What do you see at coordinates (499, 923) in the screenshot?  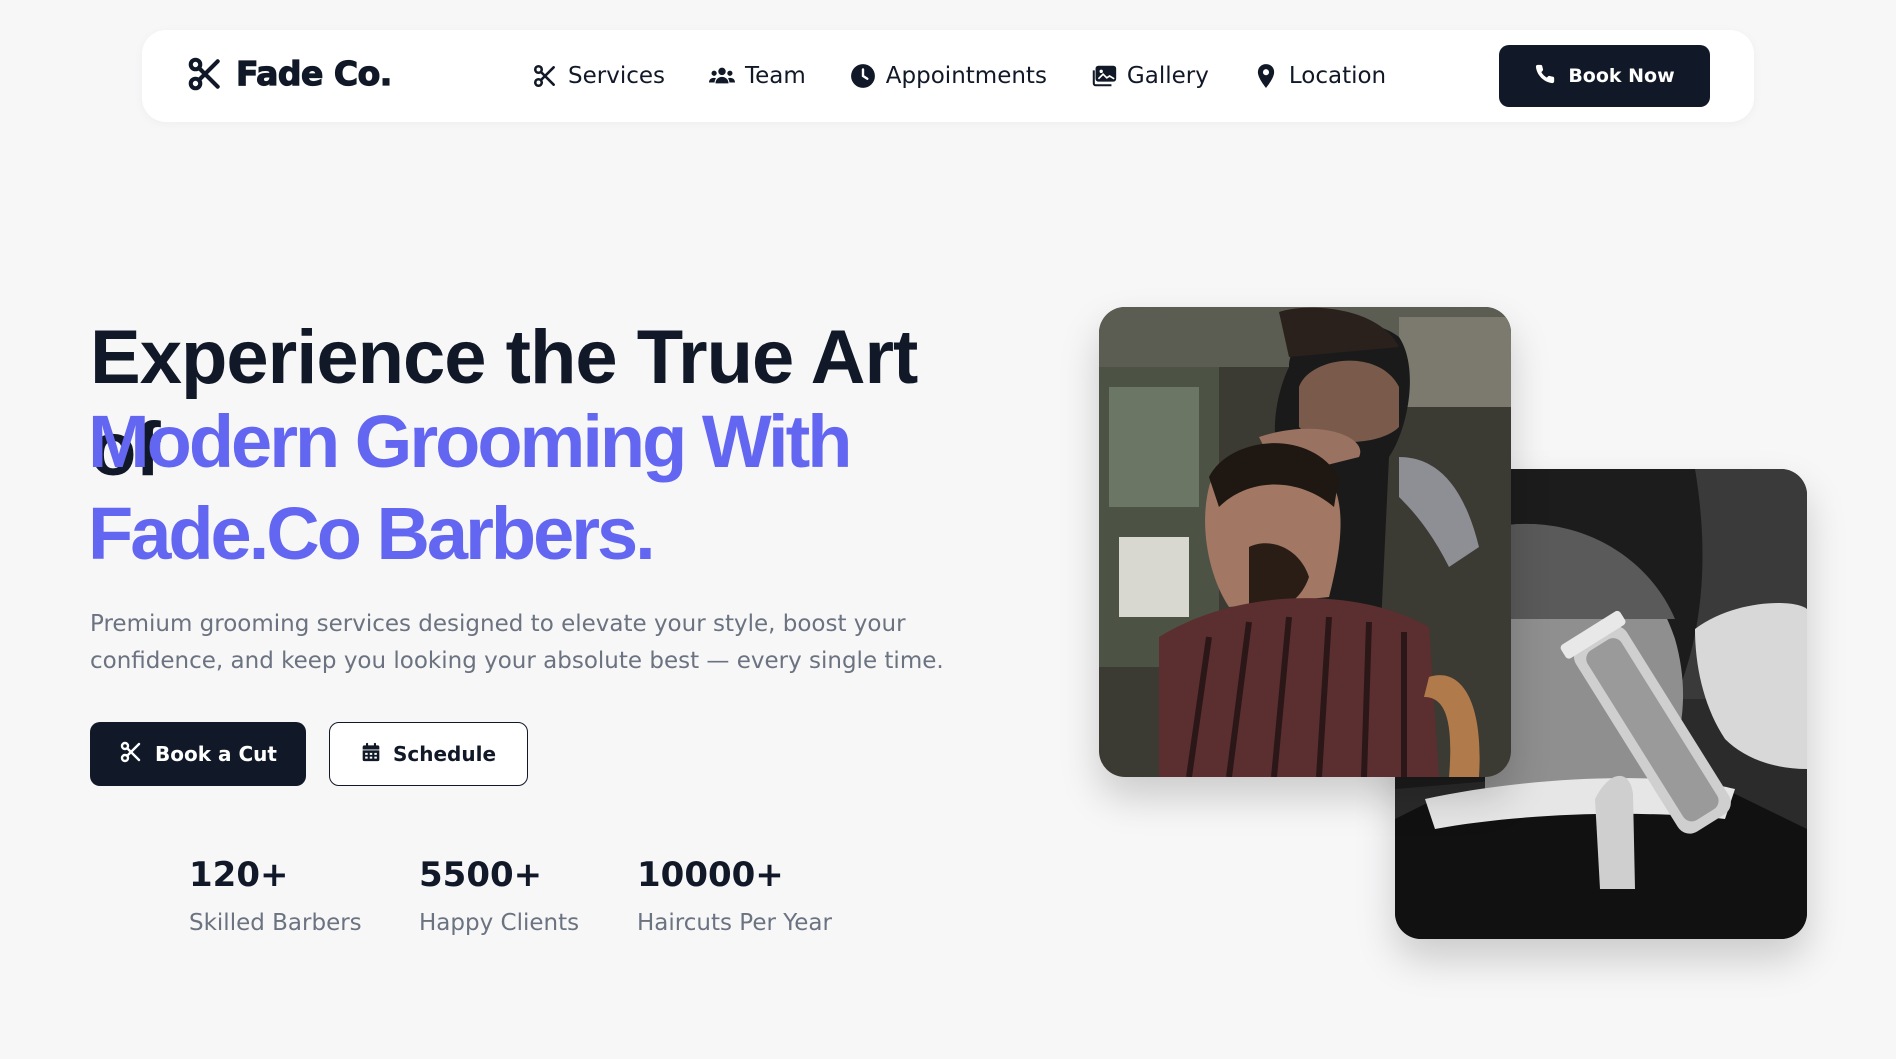 I see `stat-label: Happy Clients` at bounding box center [499, 923].